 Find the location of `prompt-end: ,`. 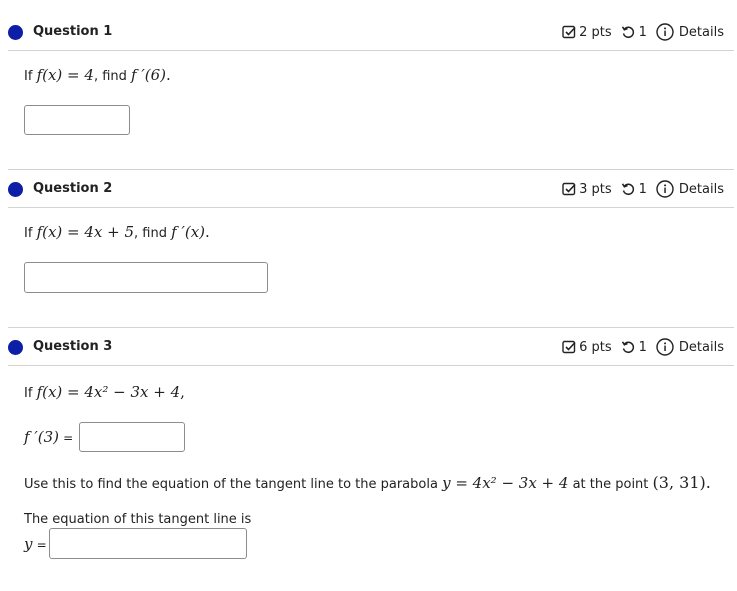

prompt-end: , is located at coordinates (182, 392).